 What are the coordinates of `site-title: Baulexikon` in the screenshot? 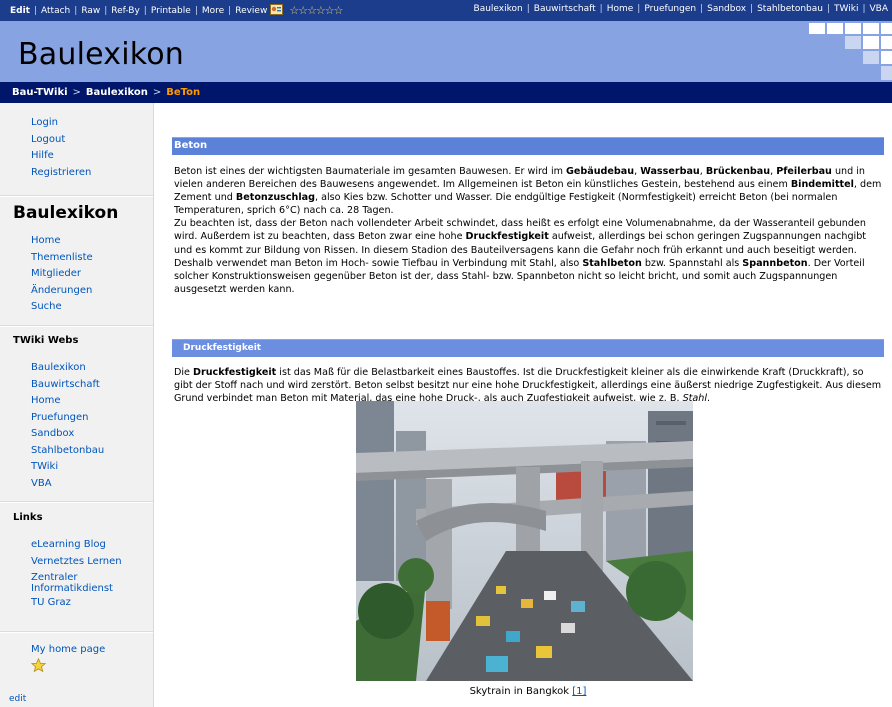 It's located at (101, 54).